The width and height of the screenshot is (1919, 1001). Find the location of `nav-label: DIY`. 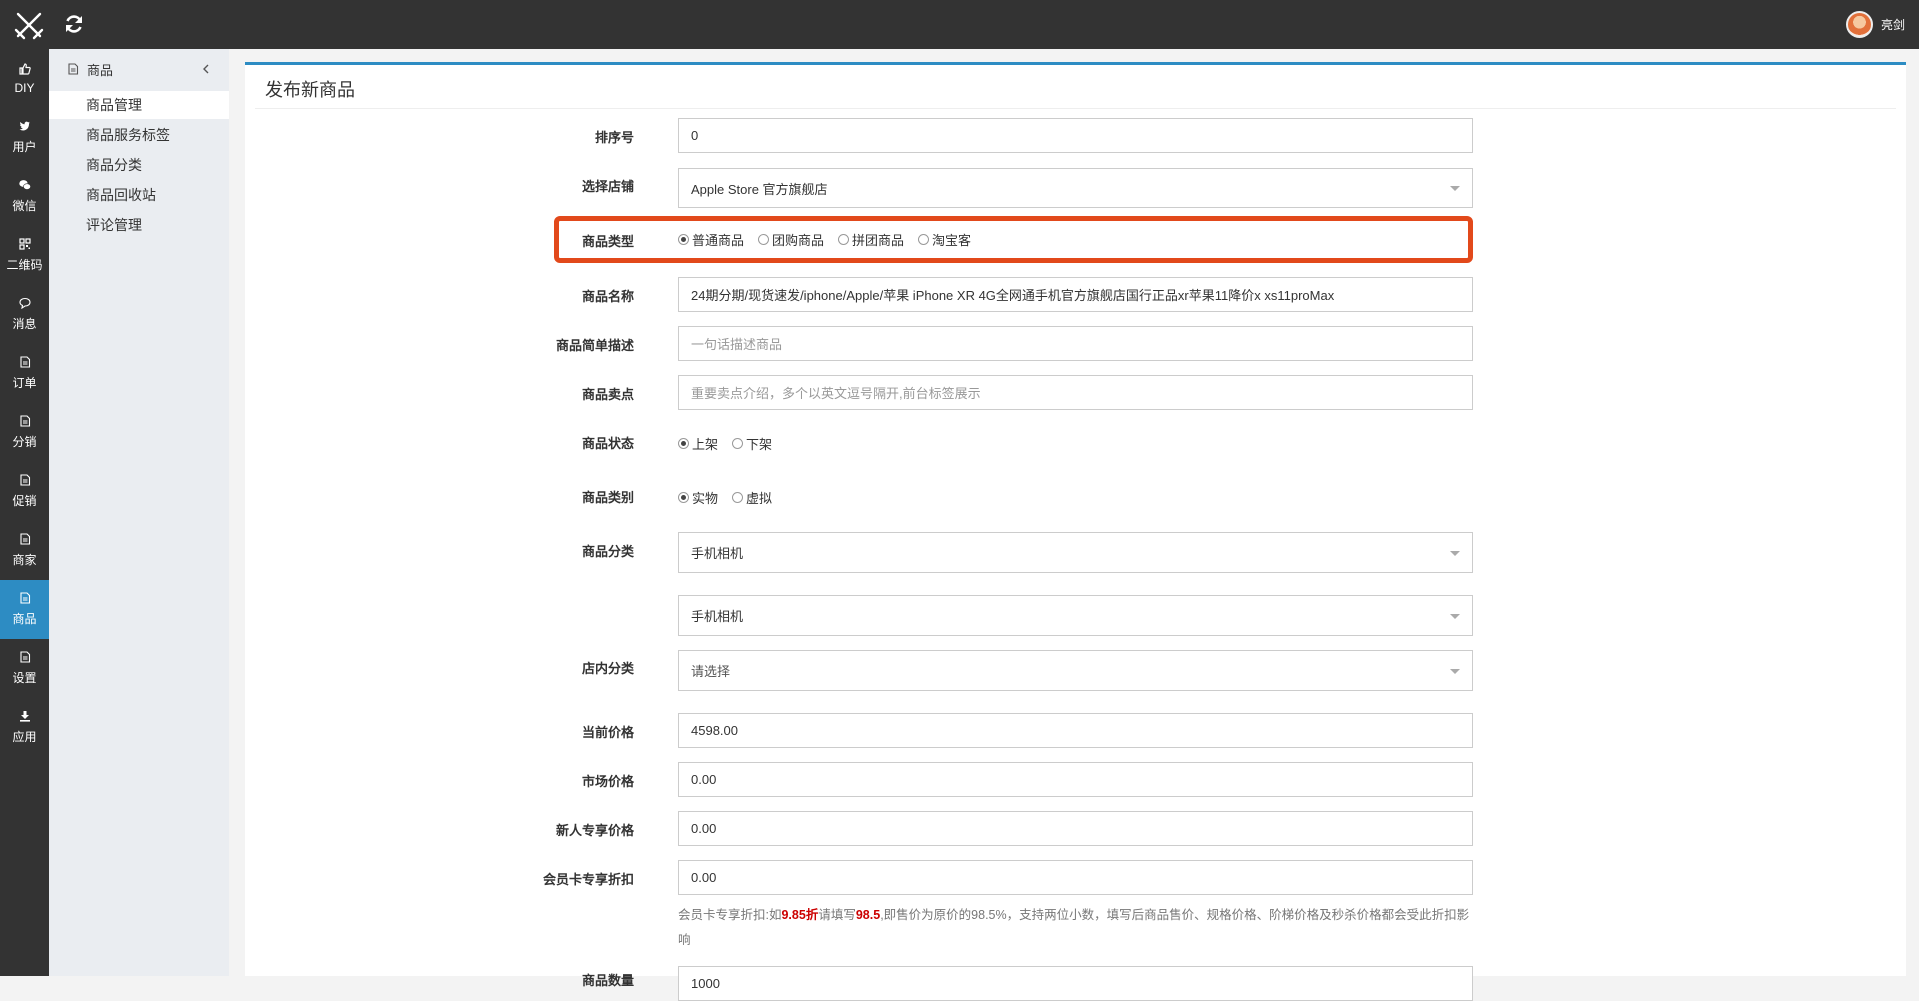

nav-label: DIY is located at coordinates (24, 87).